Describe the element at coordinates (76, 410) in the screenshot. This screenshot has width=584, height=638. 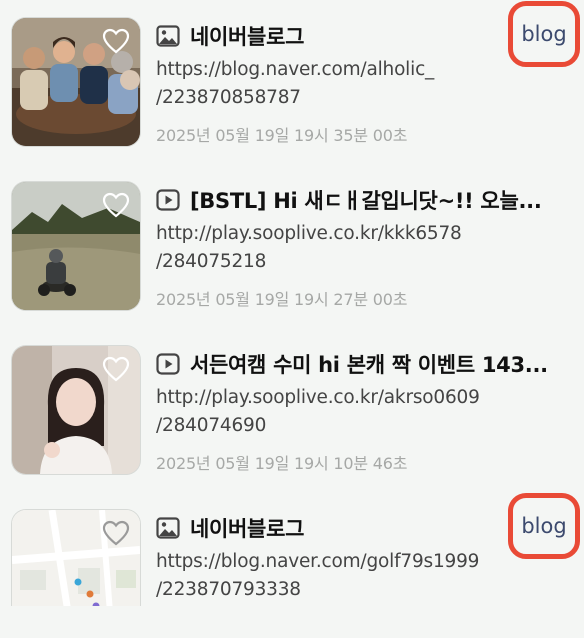
I see `thumbnail-streamer` at that location.